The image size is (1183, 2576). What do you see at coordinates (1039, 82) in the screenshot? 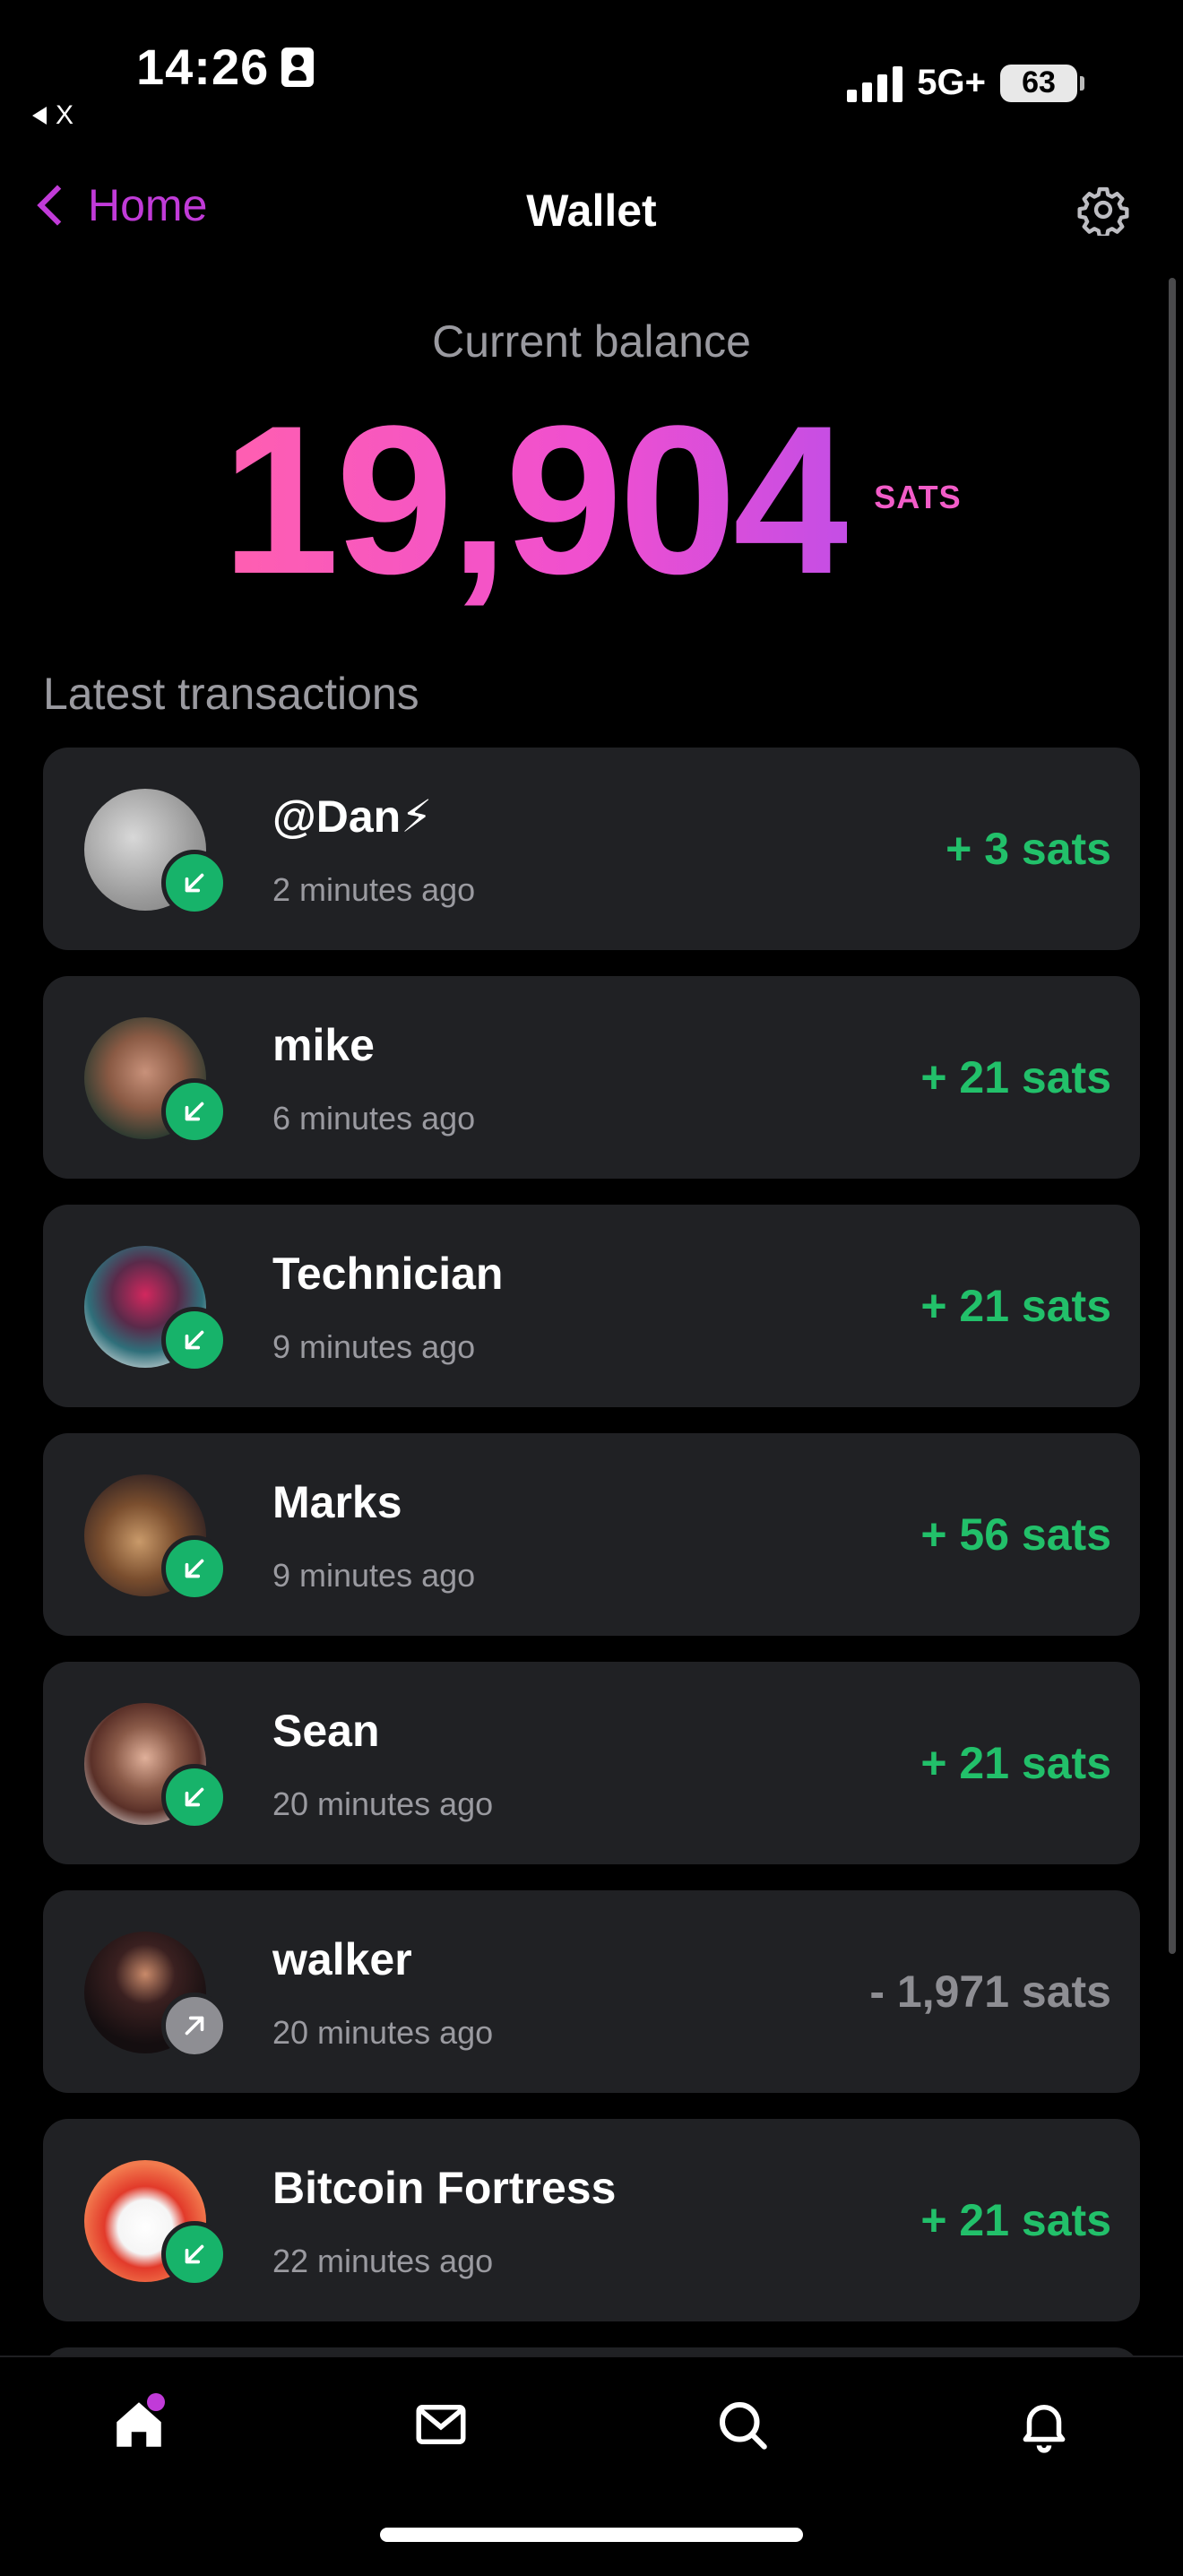
I see `battery-level: 63` at bounding box center [1039, 82].